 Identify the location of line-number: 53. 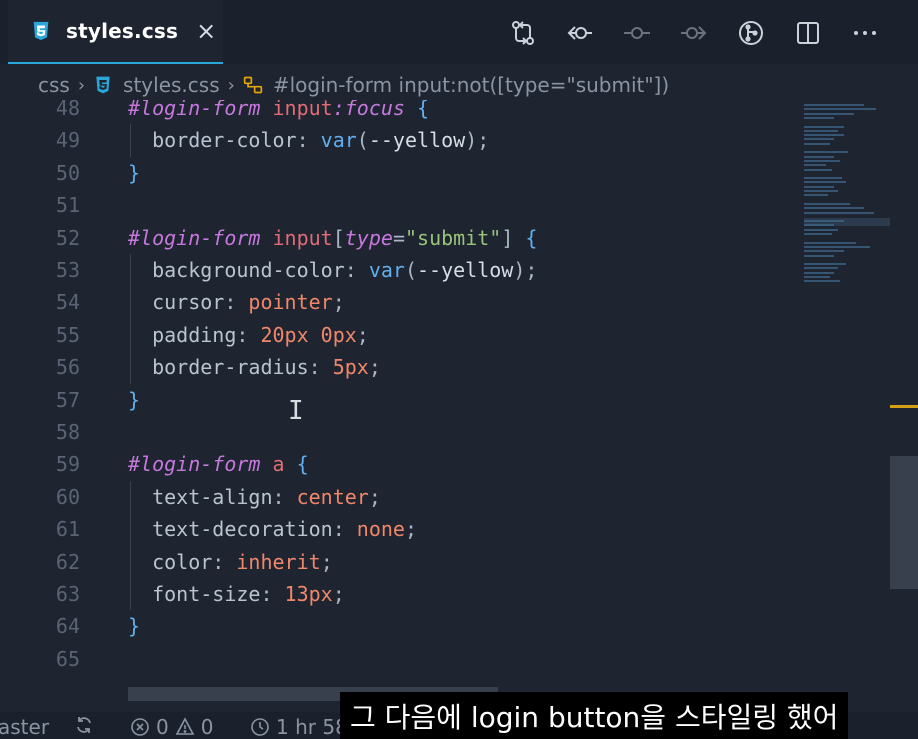
(67, 270).